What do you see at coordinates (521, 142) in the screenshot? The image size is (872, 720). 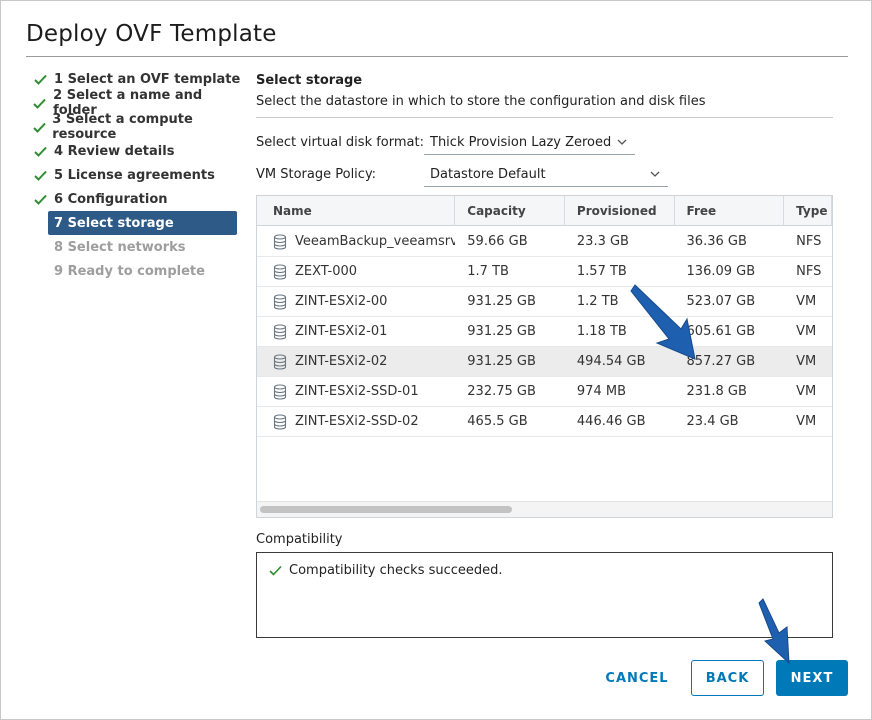 I see `disk-format-value: Thick Provision Lazy Zeroed` at bounding box center [521, 142].